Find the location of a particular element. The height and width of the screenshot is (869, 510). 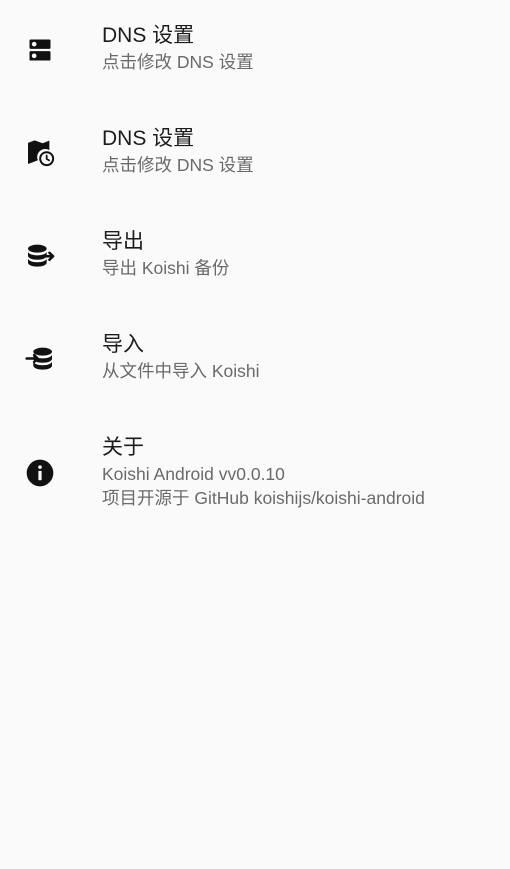

settings-item-dns-2: DNS 设置 点击修改 DNS 设置 is located at coordinates (255, 154).